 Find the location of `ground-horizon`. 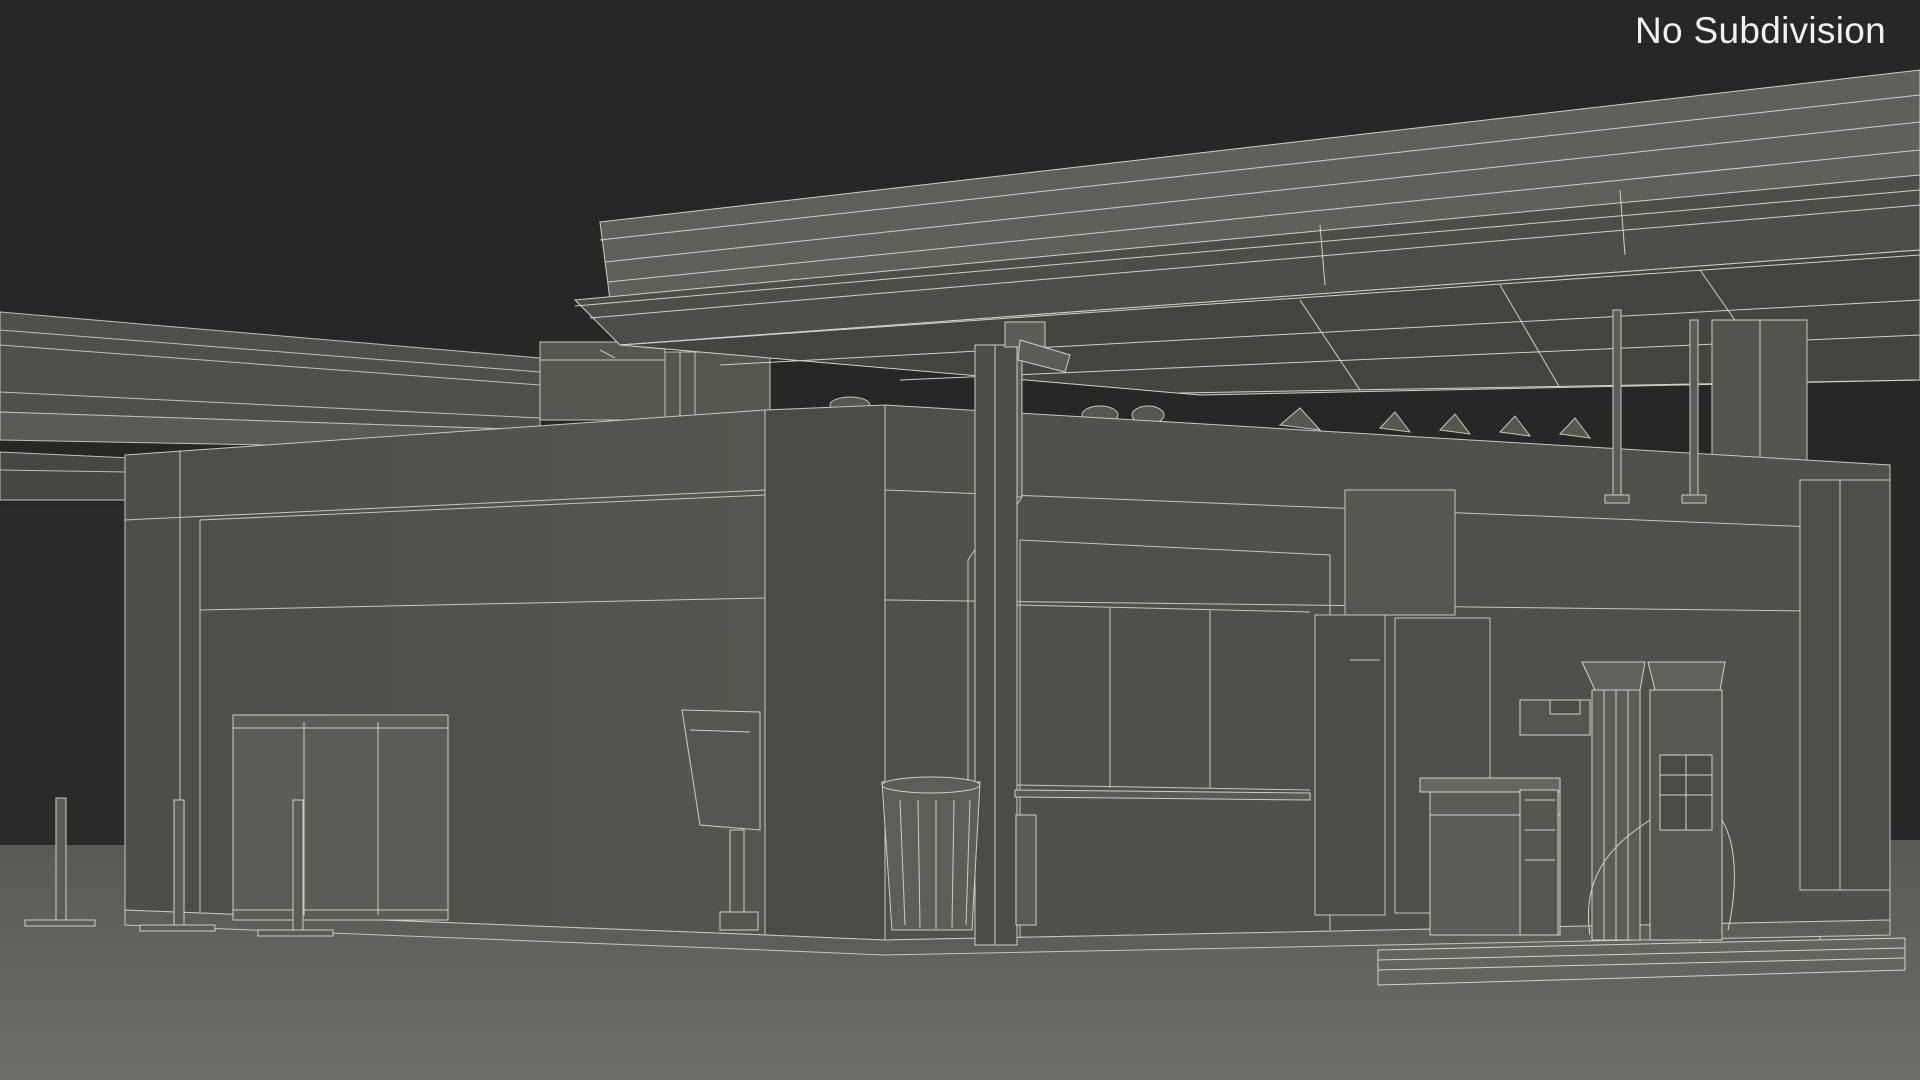

ground-horizon is located at coordinates (65, 675).